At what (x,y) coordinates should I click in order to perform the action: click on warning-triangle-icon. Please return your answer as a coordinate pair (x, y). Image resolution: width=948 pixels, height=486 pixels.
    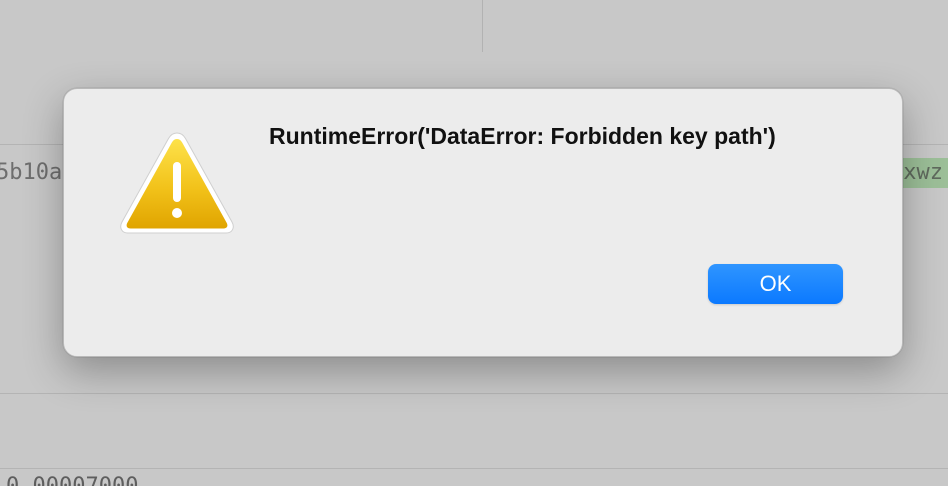
    Looking at the image, I should click on (177, 184).